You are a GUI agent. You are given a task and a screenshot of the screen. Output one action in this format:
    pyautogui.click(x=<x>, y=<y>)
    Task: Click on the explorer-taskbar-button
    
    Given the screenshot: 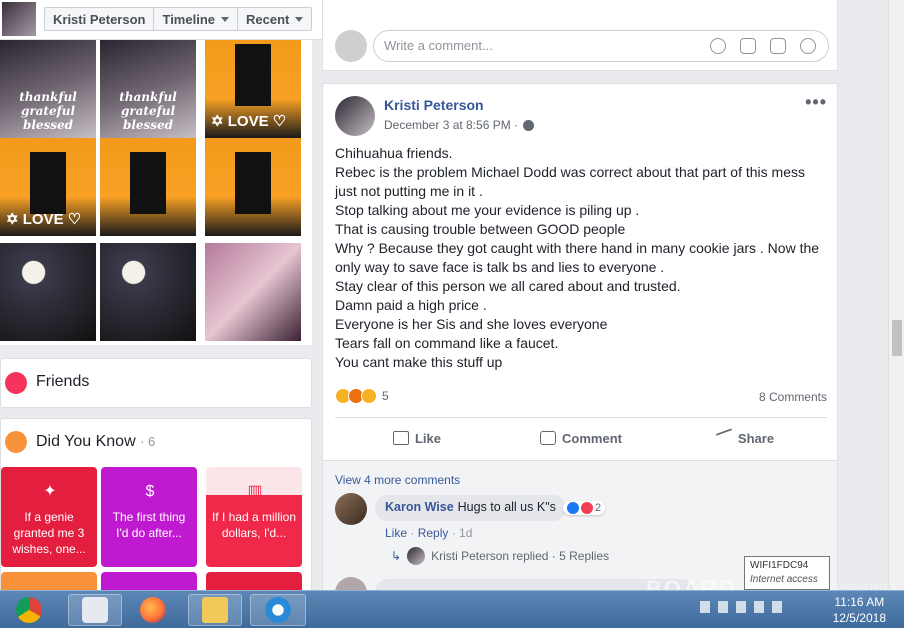 What is the action you would take?
    pyautogui.click(x=215, y=610)
    